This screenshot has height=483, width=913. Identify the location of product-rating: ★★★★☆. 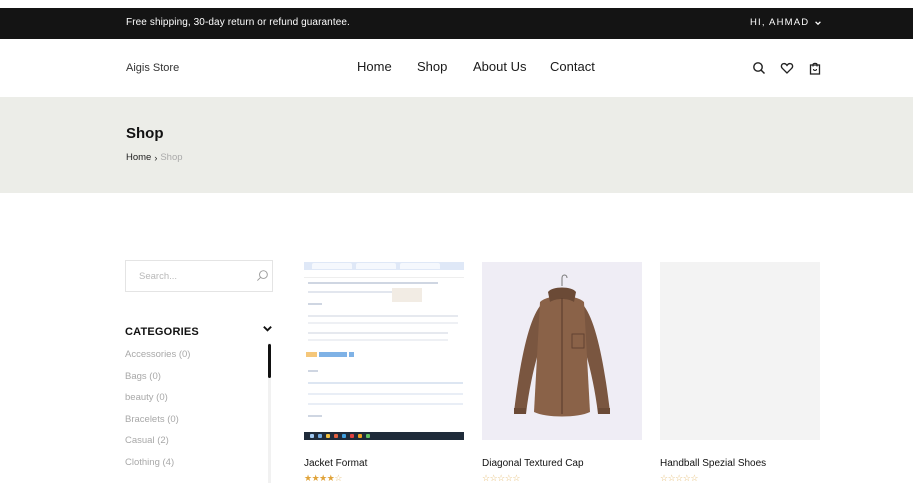
(323, 478).